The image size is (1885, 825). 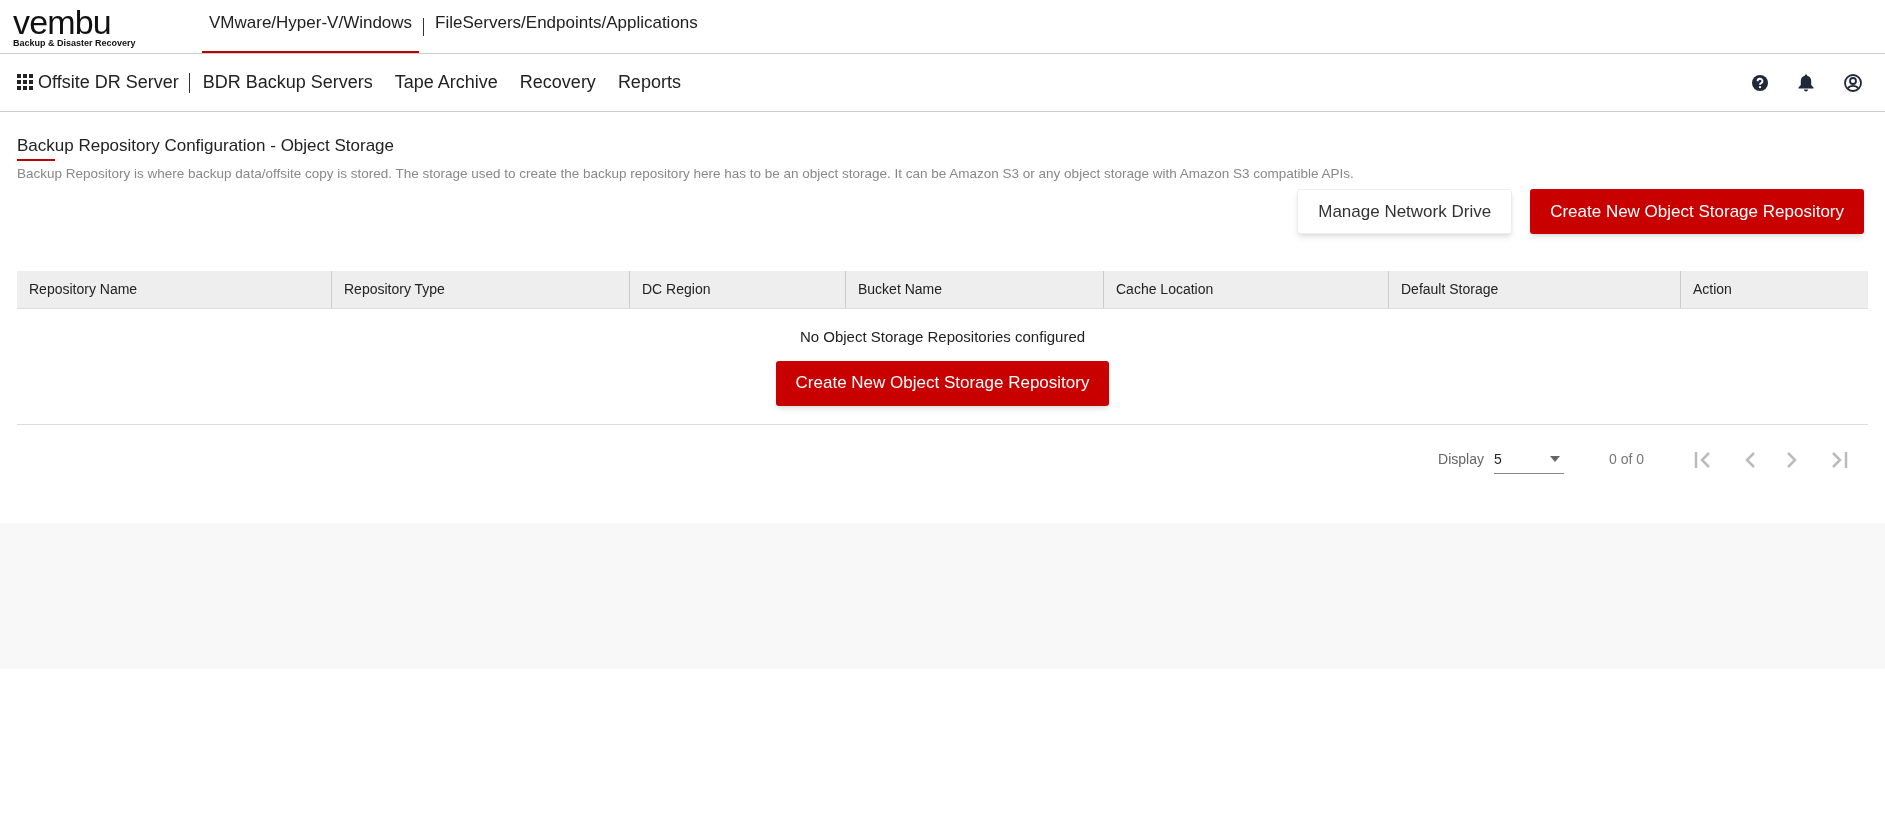 What do you see at coordinates (1535, 289) in the screenshot?
I see `column-header: Default Storage` at bounding box center [1535, 289].